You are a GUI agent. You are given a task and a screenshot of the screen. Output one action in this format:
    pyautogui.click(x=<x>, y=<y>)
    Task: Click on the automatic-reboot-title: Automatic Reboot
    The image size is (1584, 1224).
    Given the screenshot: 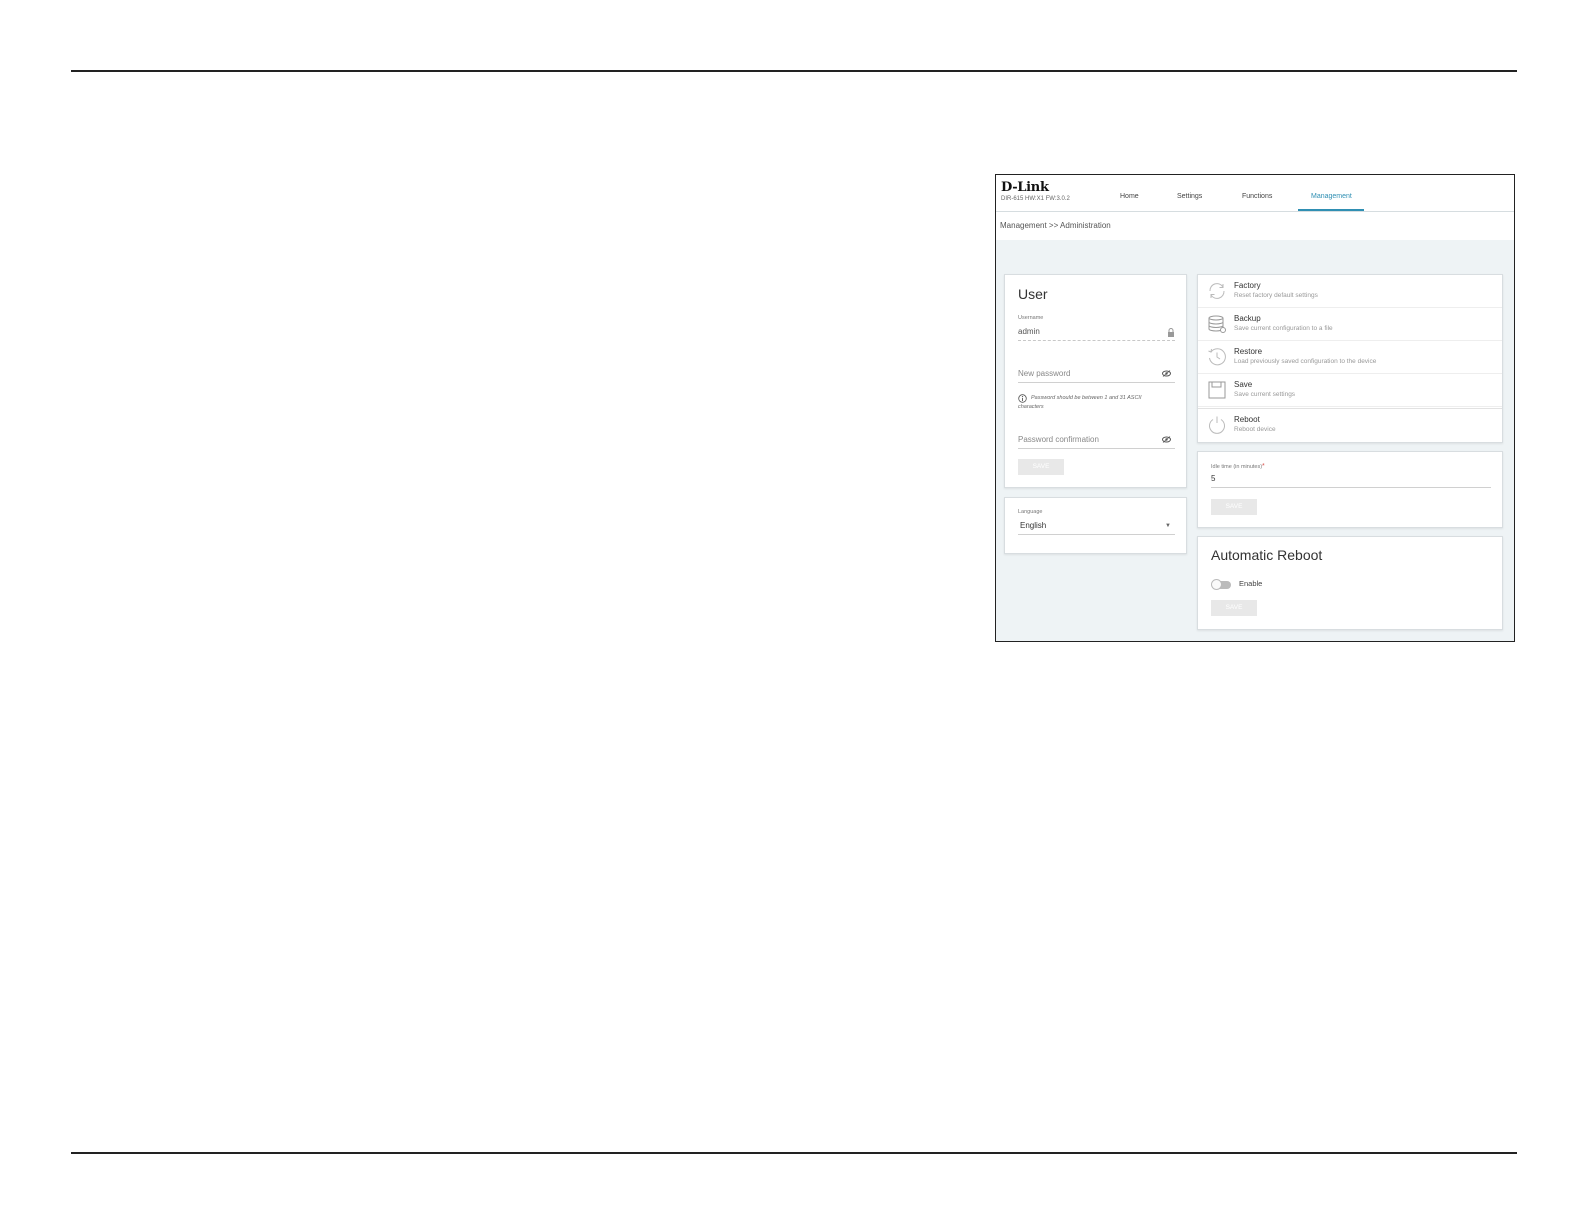 What is the action you would take?
    pyautogui.click(x=1267, y=555)
    